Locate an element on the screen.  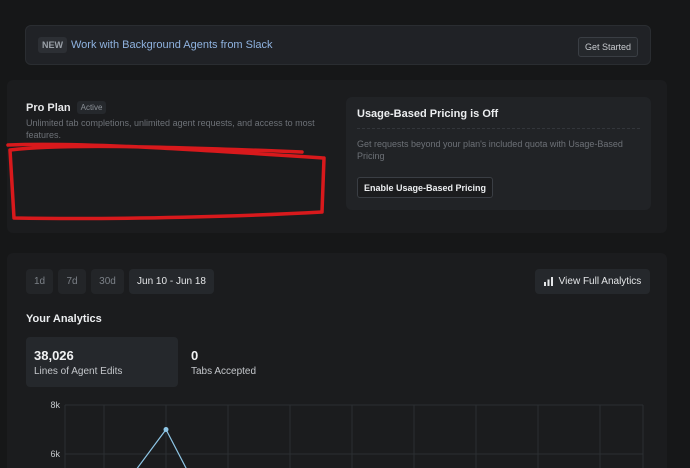
range-7d-button: 7d is located at coordinates (72, 281).